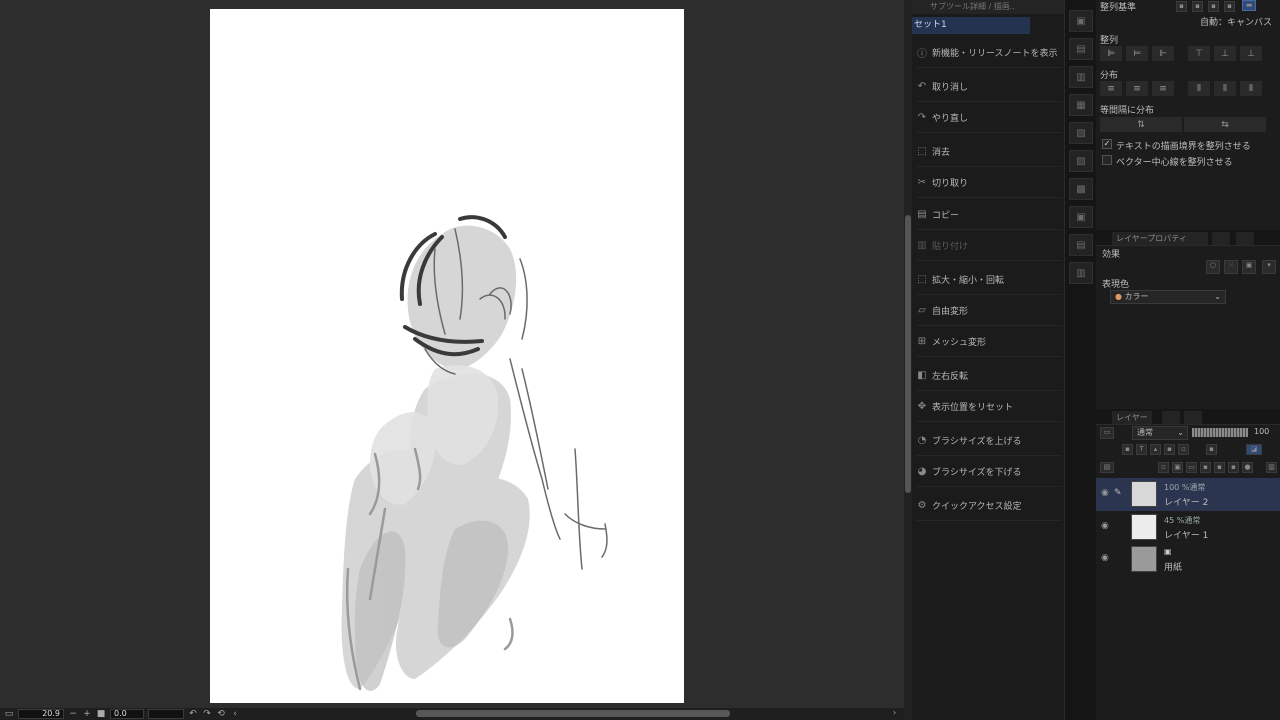 The width and height of the screenshot is (1280, 720). I want to click on command-free-transform: ▱ 自由変形, so click(989, 311).